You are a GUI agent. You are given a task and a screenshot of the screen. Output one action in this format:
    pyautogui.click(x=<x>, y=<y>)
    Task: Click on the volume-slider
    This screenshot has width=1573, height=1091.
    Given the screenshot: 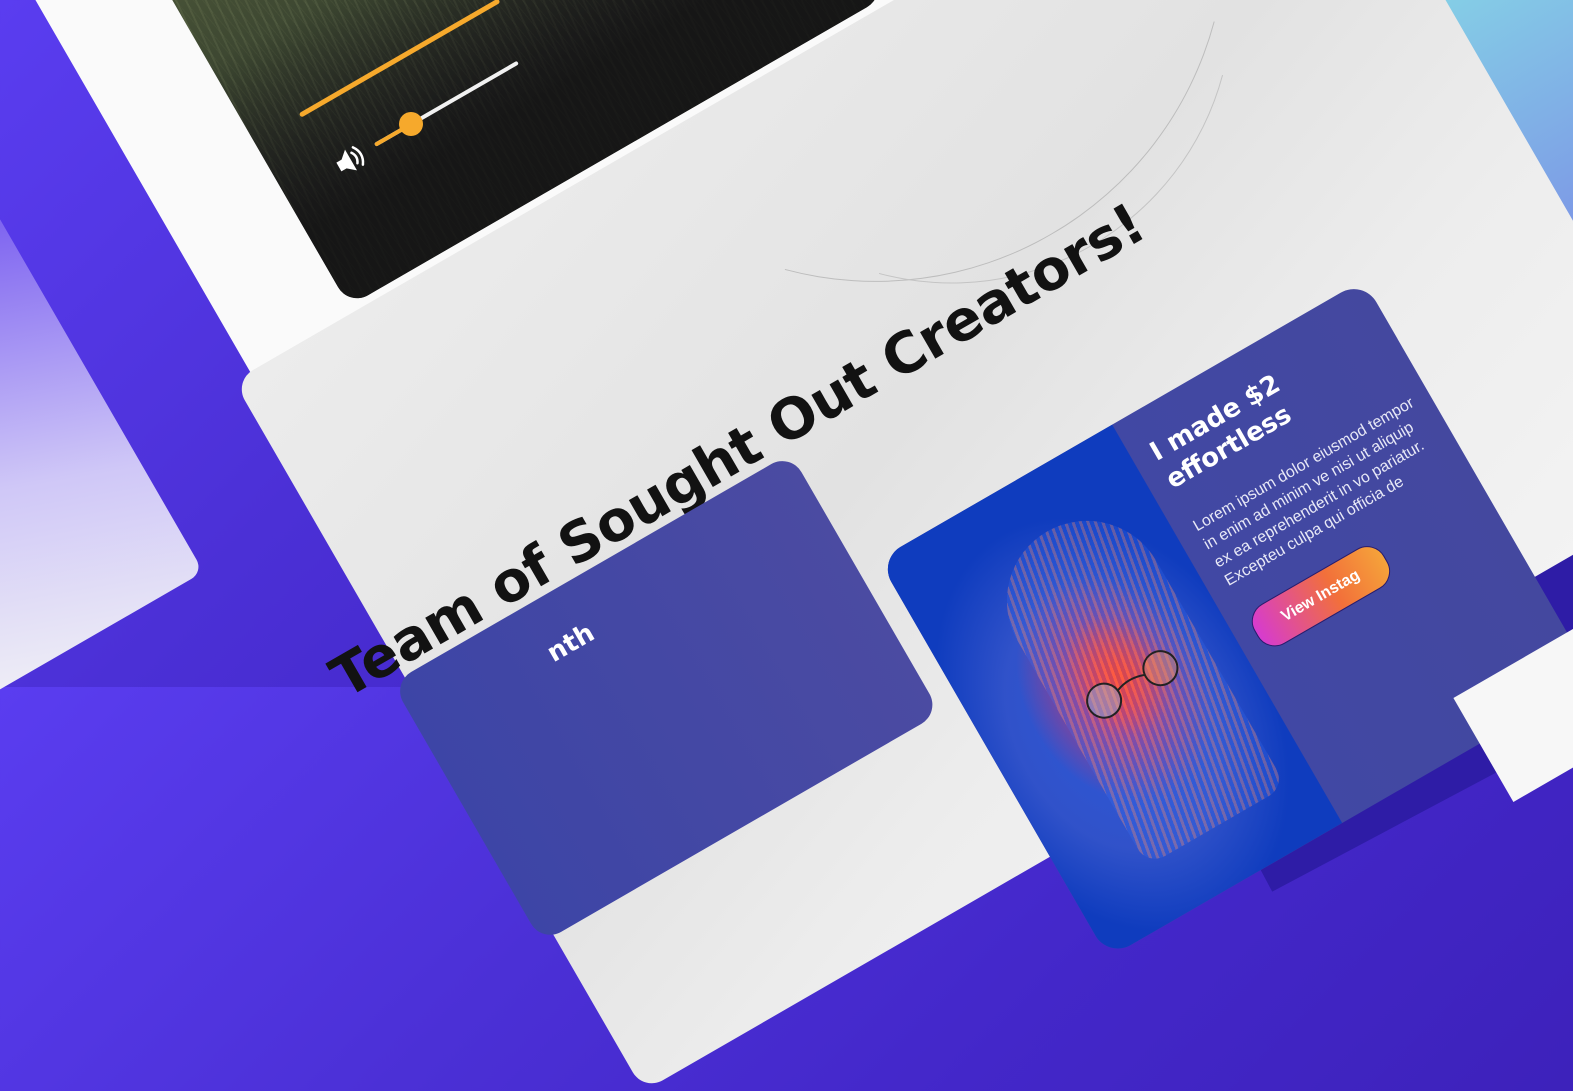 What is the action you would take?
    pyautogui.click(x=446, y=103)
    